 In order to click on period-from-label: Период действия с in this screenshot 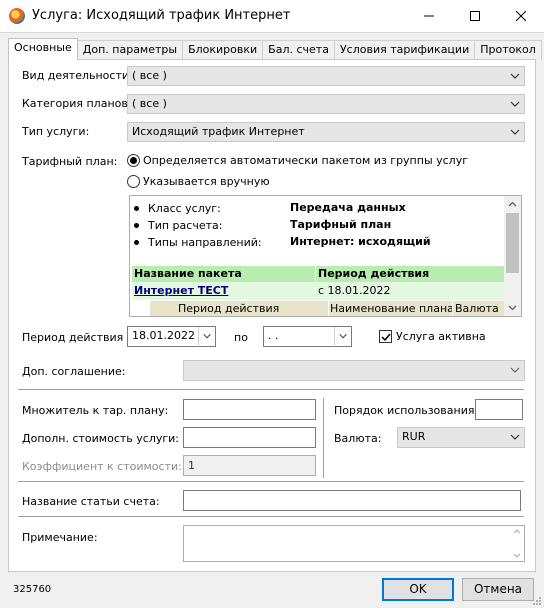, I will do `click(77, 337)`.